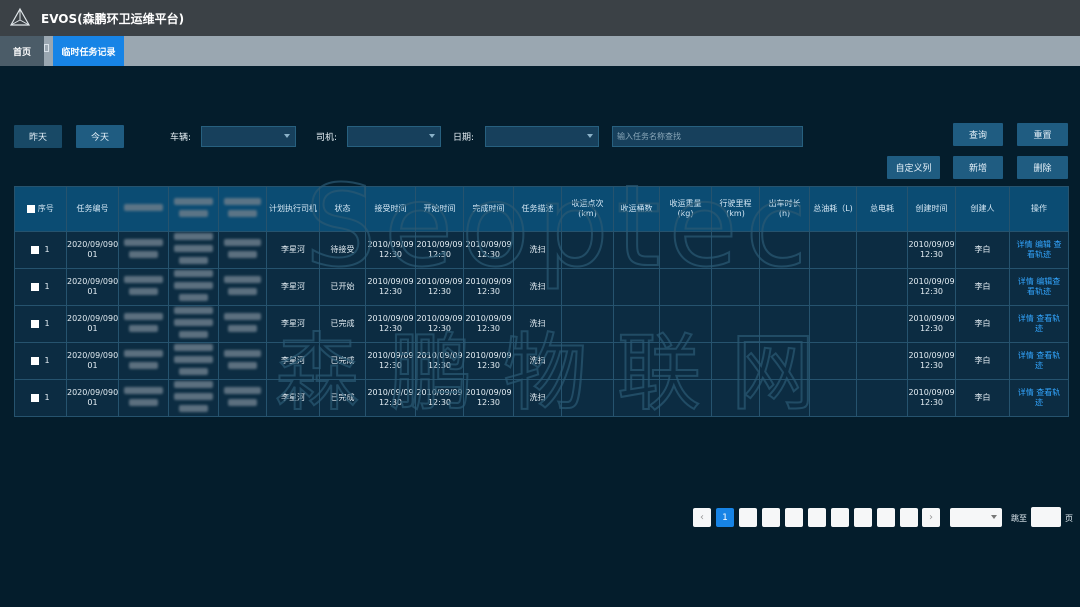 This screenshot has width=1080, height=607. Describe the element at coordinates (913, 167) in the screenshot. I see `custom-columns-button: 自定义列` at that location.